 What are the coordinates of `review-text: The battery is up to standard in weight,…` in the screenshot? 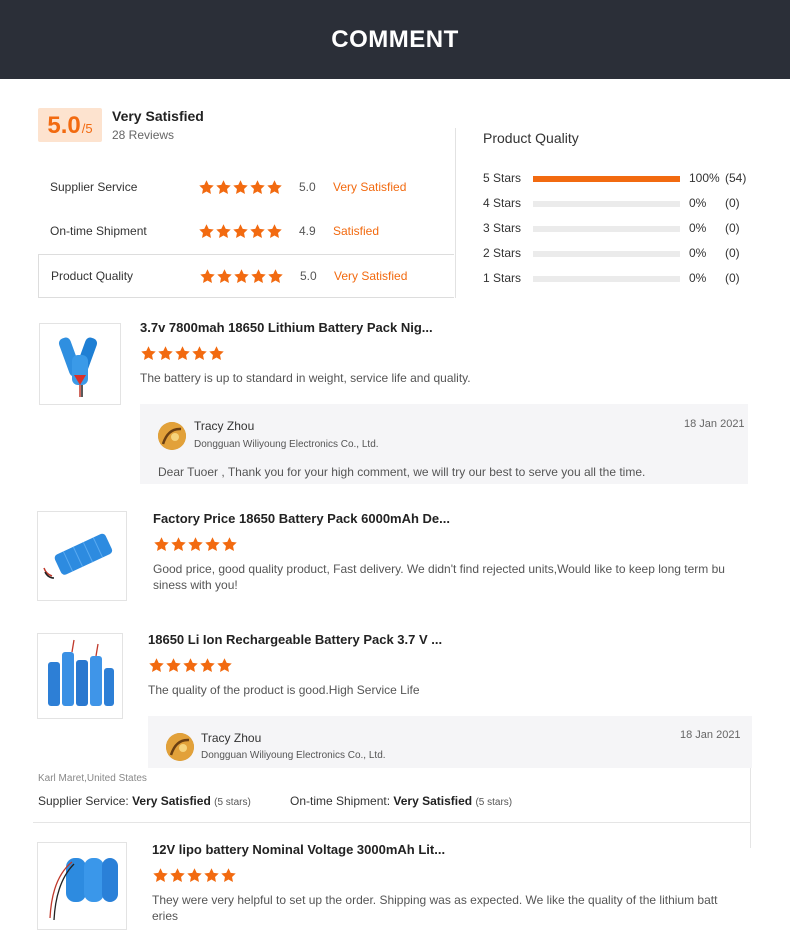 It's located at (305, 378).